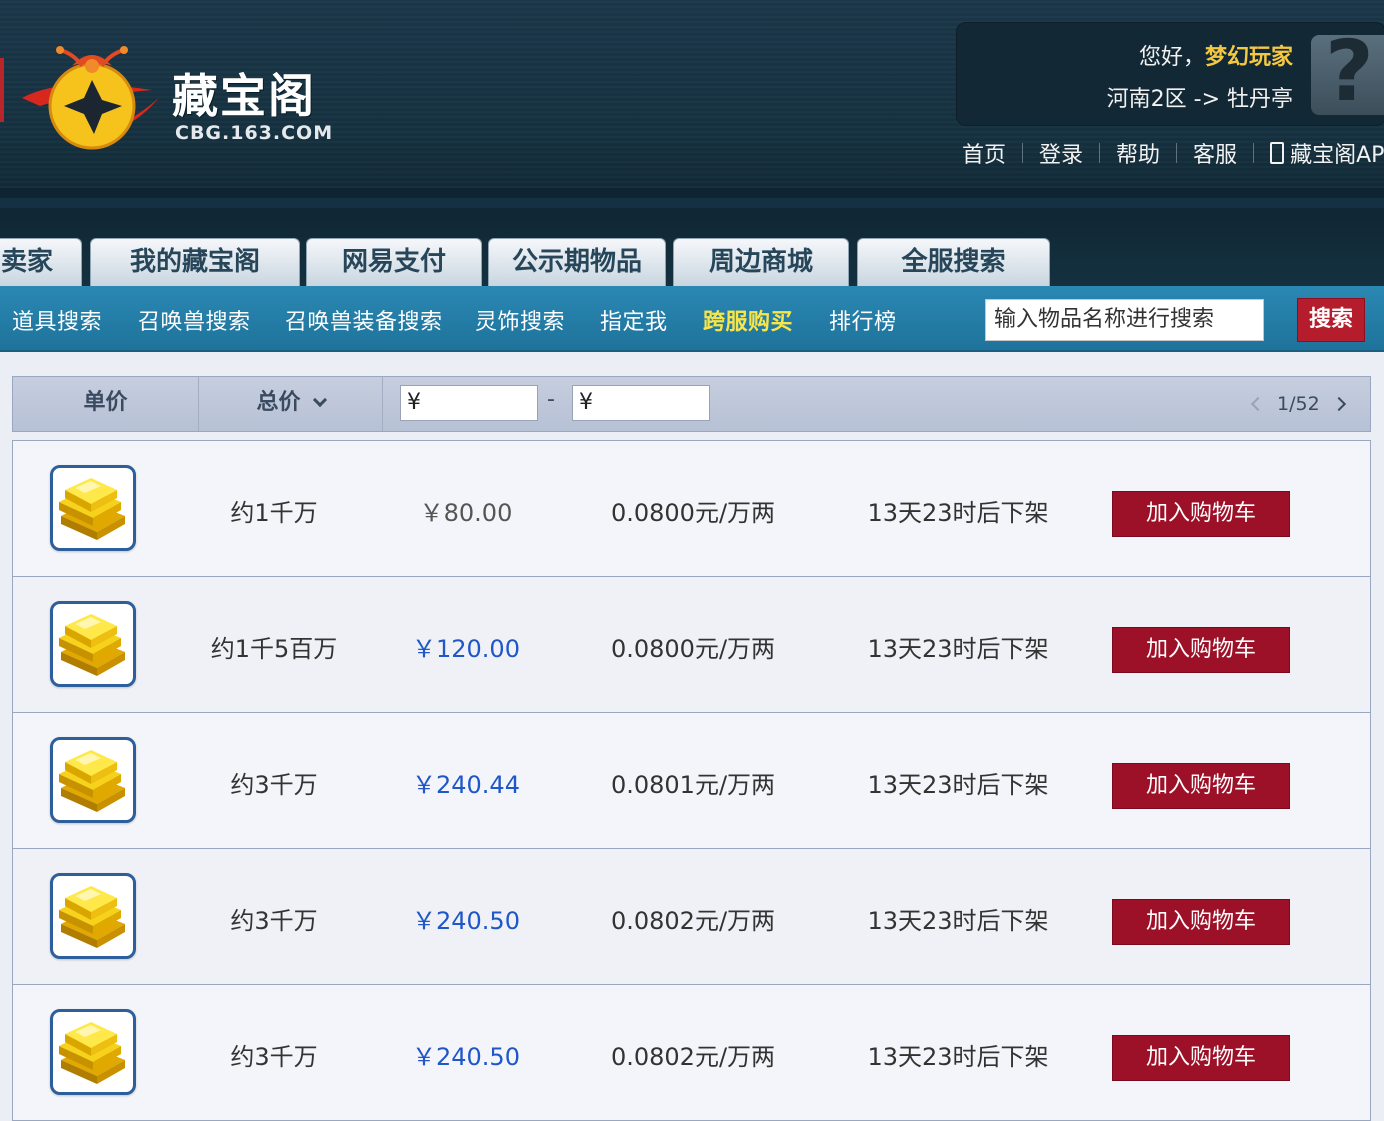  What do you see at coordinates (1171, 57) in the screenshot?
I see `greeting-prefix: 您好，` at bounding box center [1171, 57].